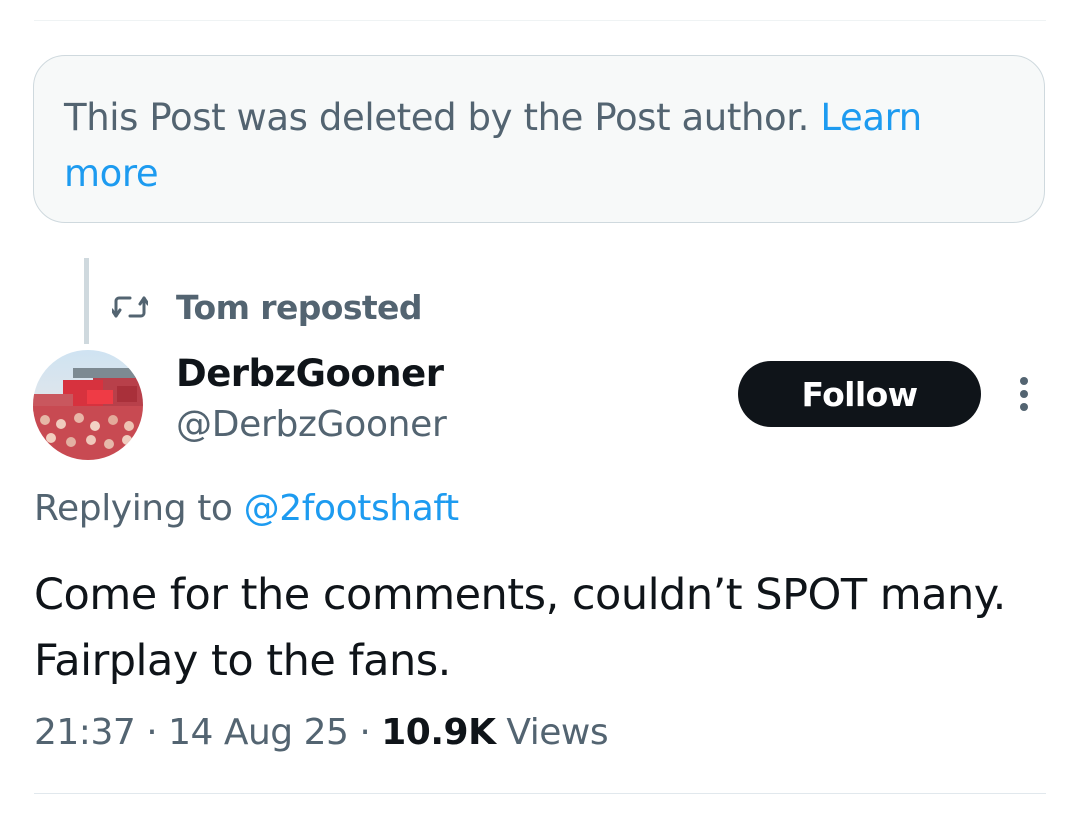 Image resolution: width=1080 pixels, height=831 pixels. Describe the element at coordinates (86, 301) in the screenshot. I see `thread-connector-line` at that location.